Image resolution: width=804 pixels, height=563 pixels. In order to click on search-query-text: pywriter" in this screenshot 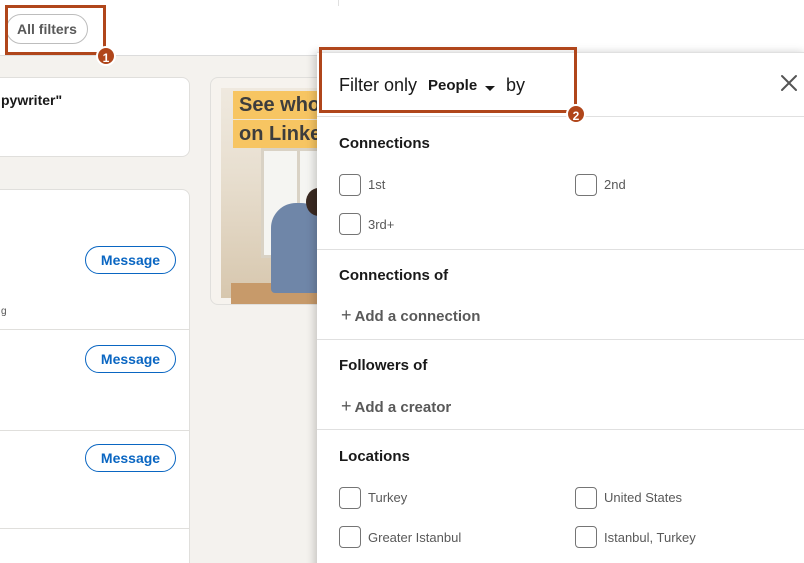, I will do `click(32, 100)`.